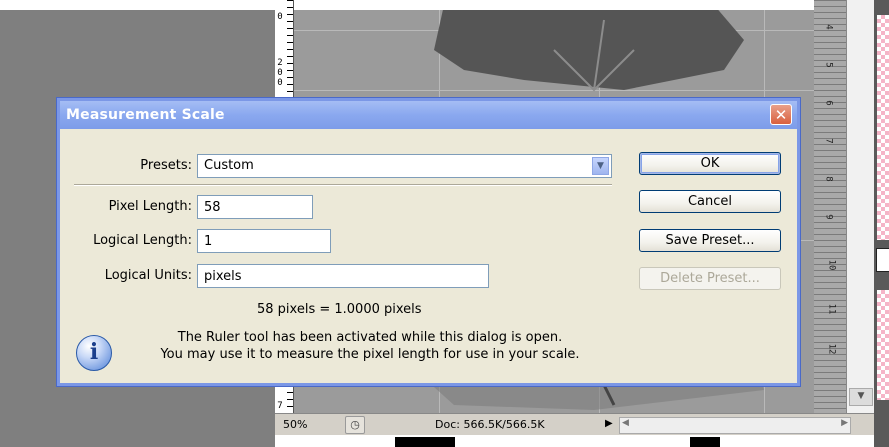  What do you see at coordinates (264, 241) in the screenshot?
I see `logical-length-field` at bounding box center [264, 241].